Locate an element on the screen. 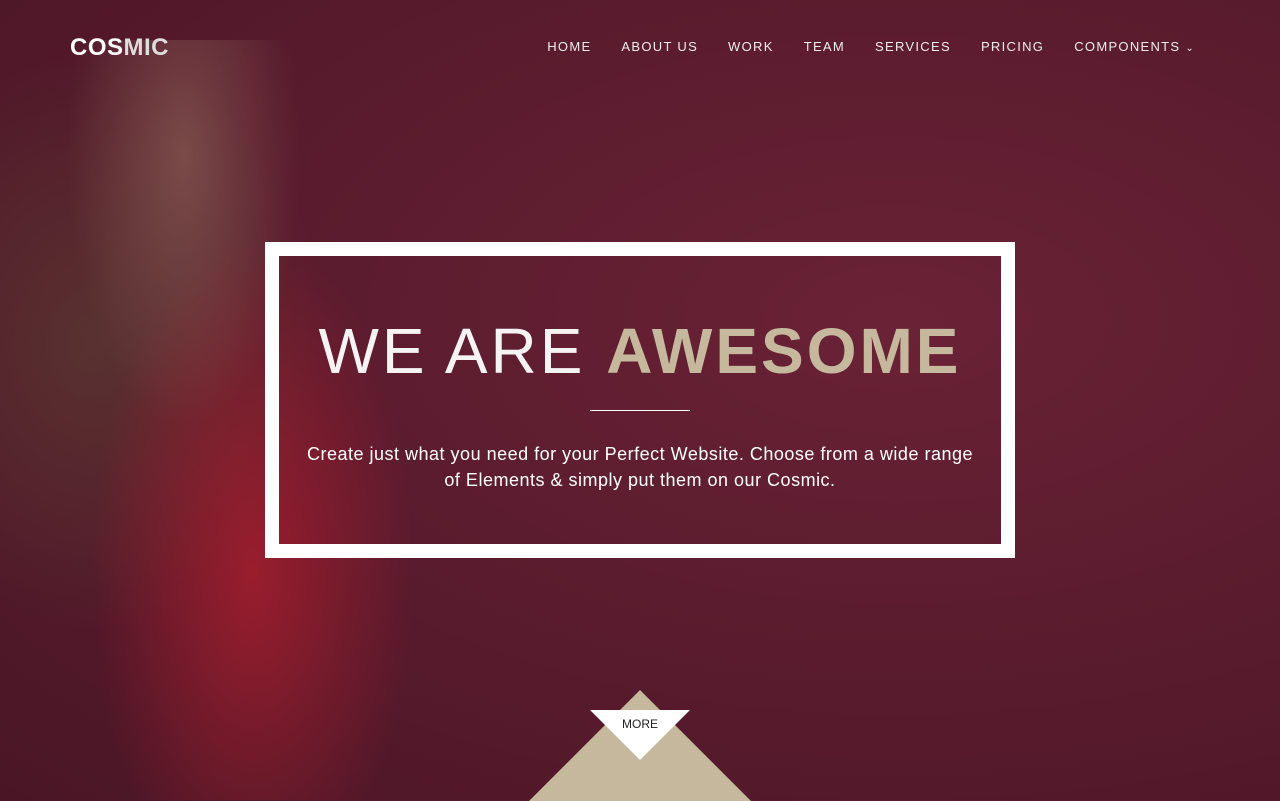 This screenshot has height=801, width=1280. nav-pricing: PRICING is located at coordinates (1012, 46).